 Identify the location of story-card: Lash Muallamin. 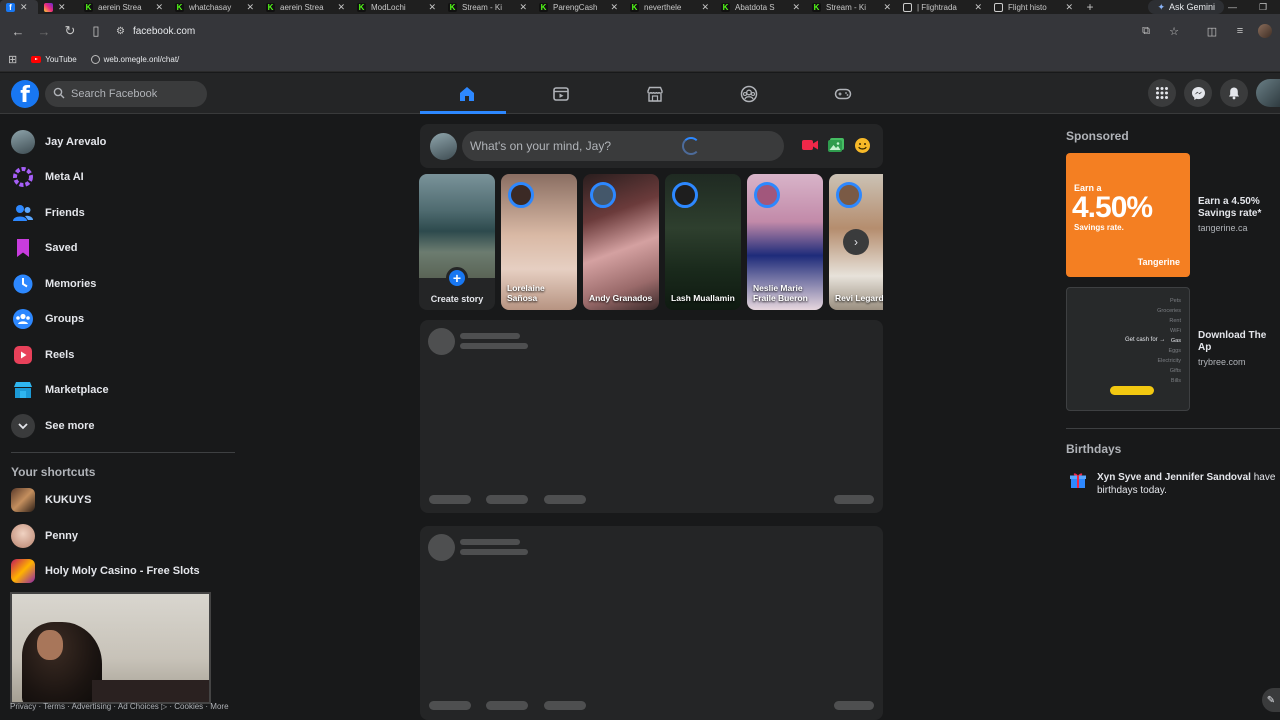
(703, 242).